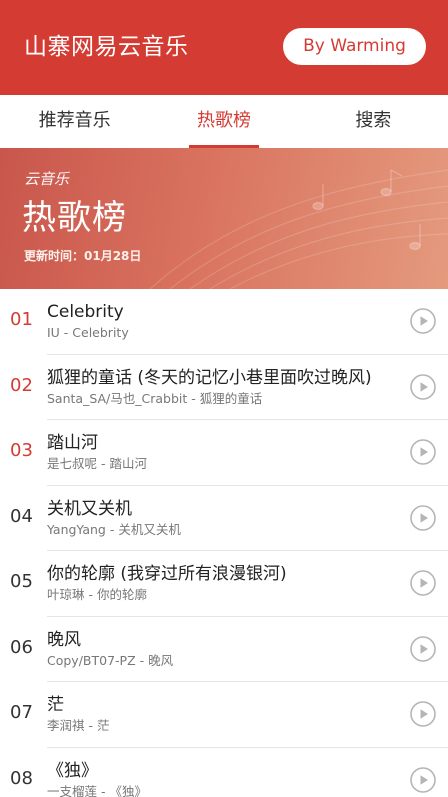 The image size is (448, 797). I want to click on list-item: 08 《独》 一支榴莲 - 《独》, so click(224, 772).